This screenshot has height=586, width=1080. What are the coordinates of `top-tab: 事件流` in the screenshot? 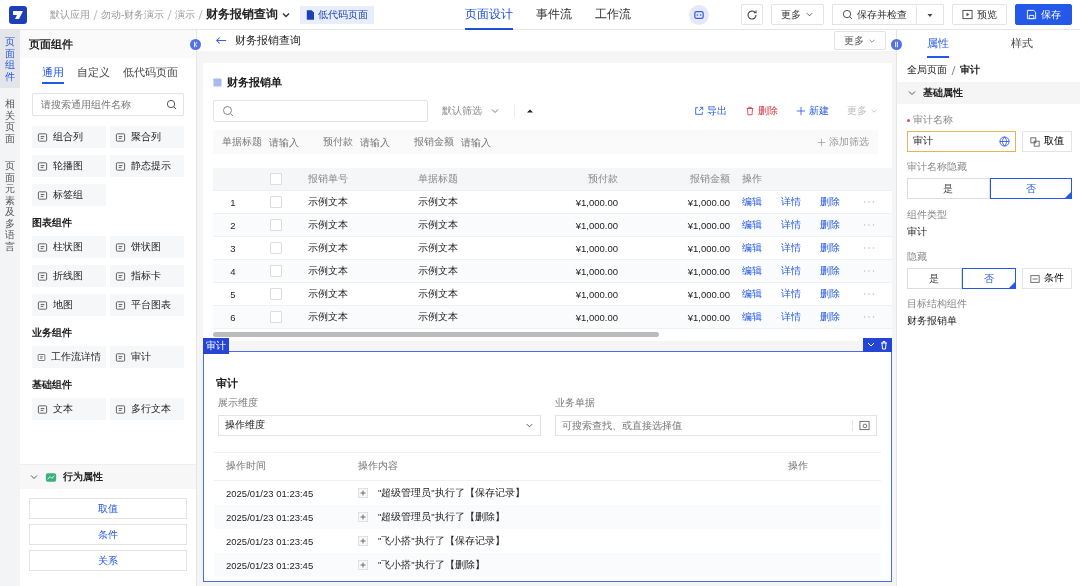 It's located at (554, 15).